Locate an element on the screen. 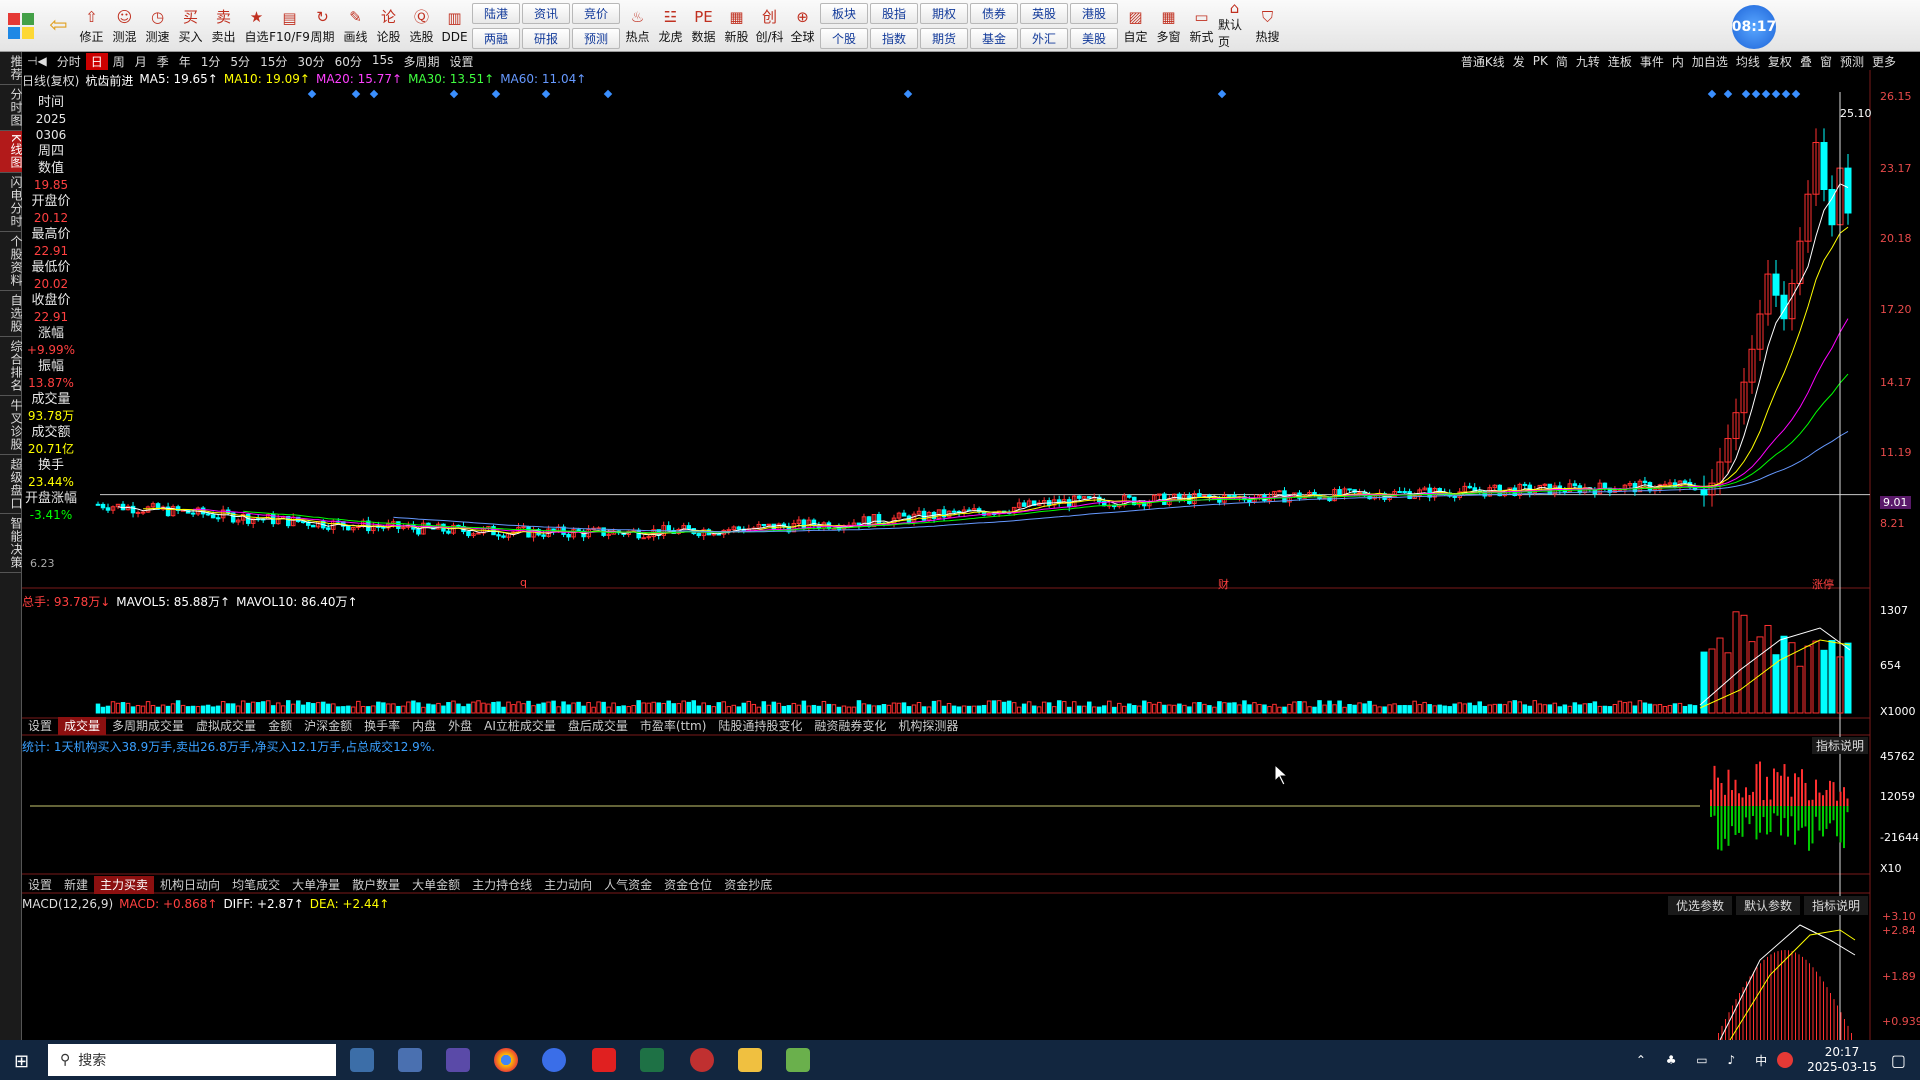 This screenshot has height=1080, width=1920. game-app-icon is located at coordinates (458, 1060).